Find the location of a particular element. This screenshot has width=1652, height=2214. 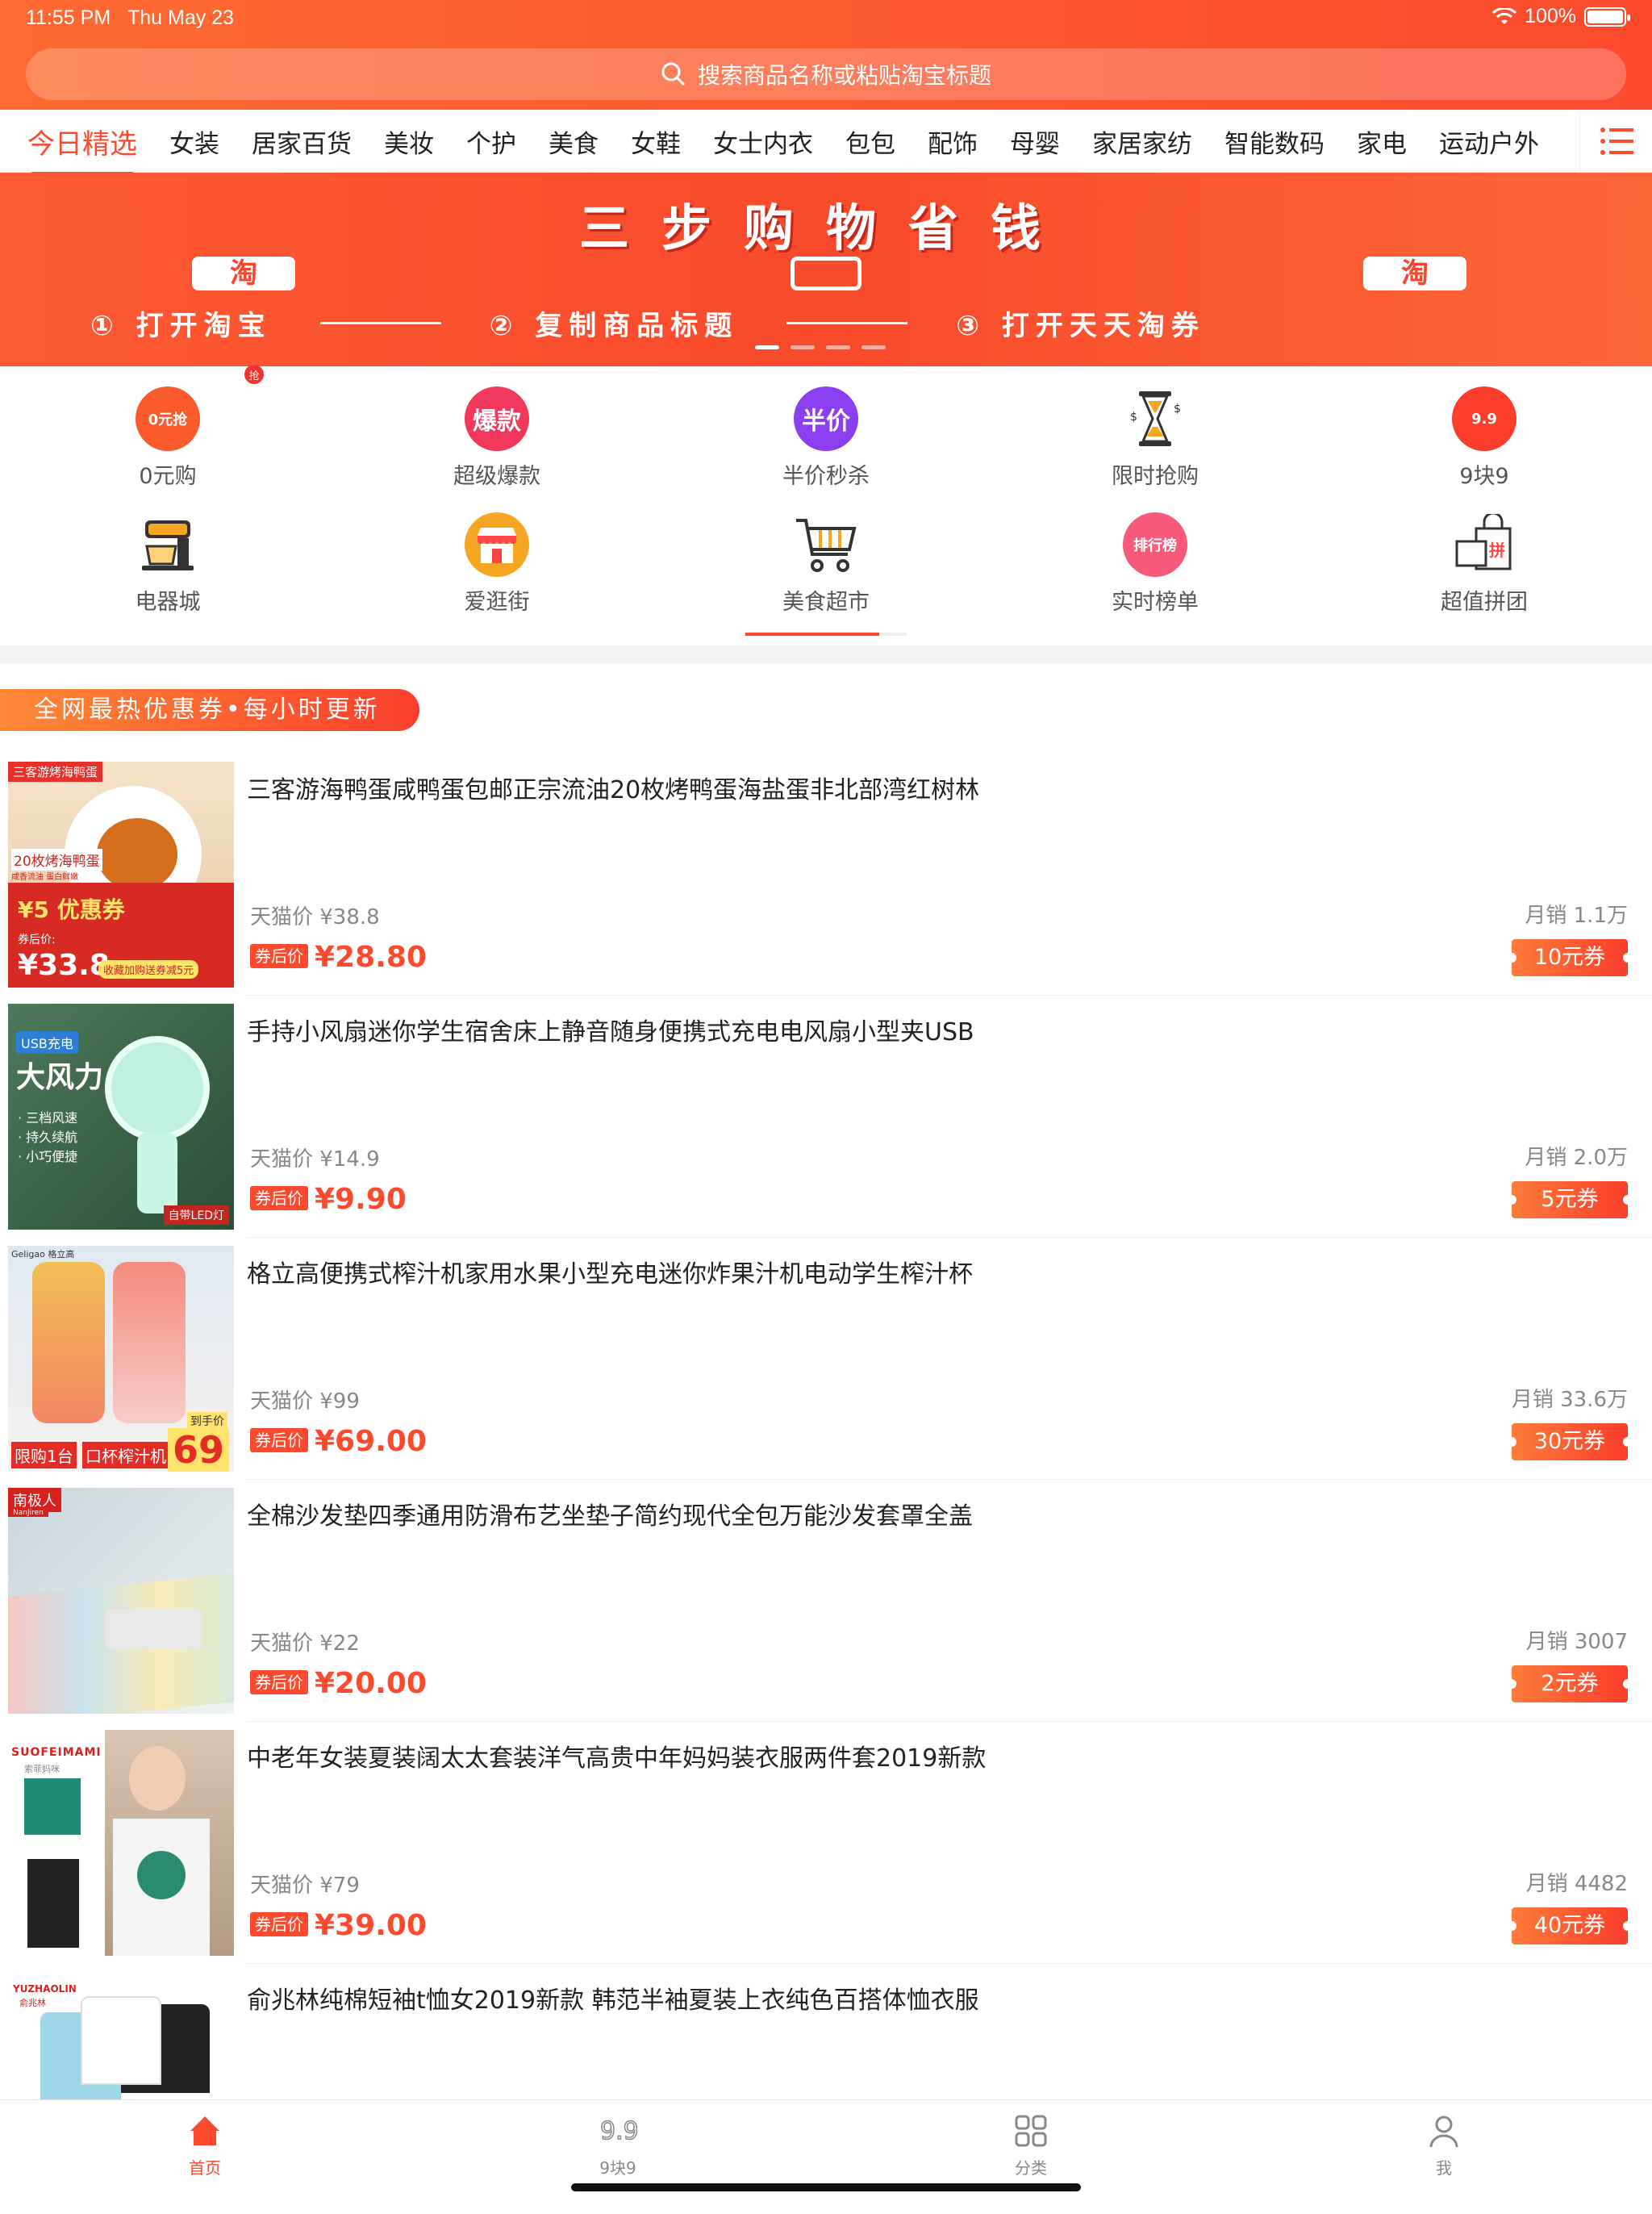

coupon-button: 10元券 is located at coordinates (1570, 957).